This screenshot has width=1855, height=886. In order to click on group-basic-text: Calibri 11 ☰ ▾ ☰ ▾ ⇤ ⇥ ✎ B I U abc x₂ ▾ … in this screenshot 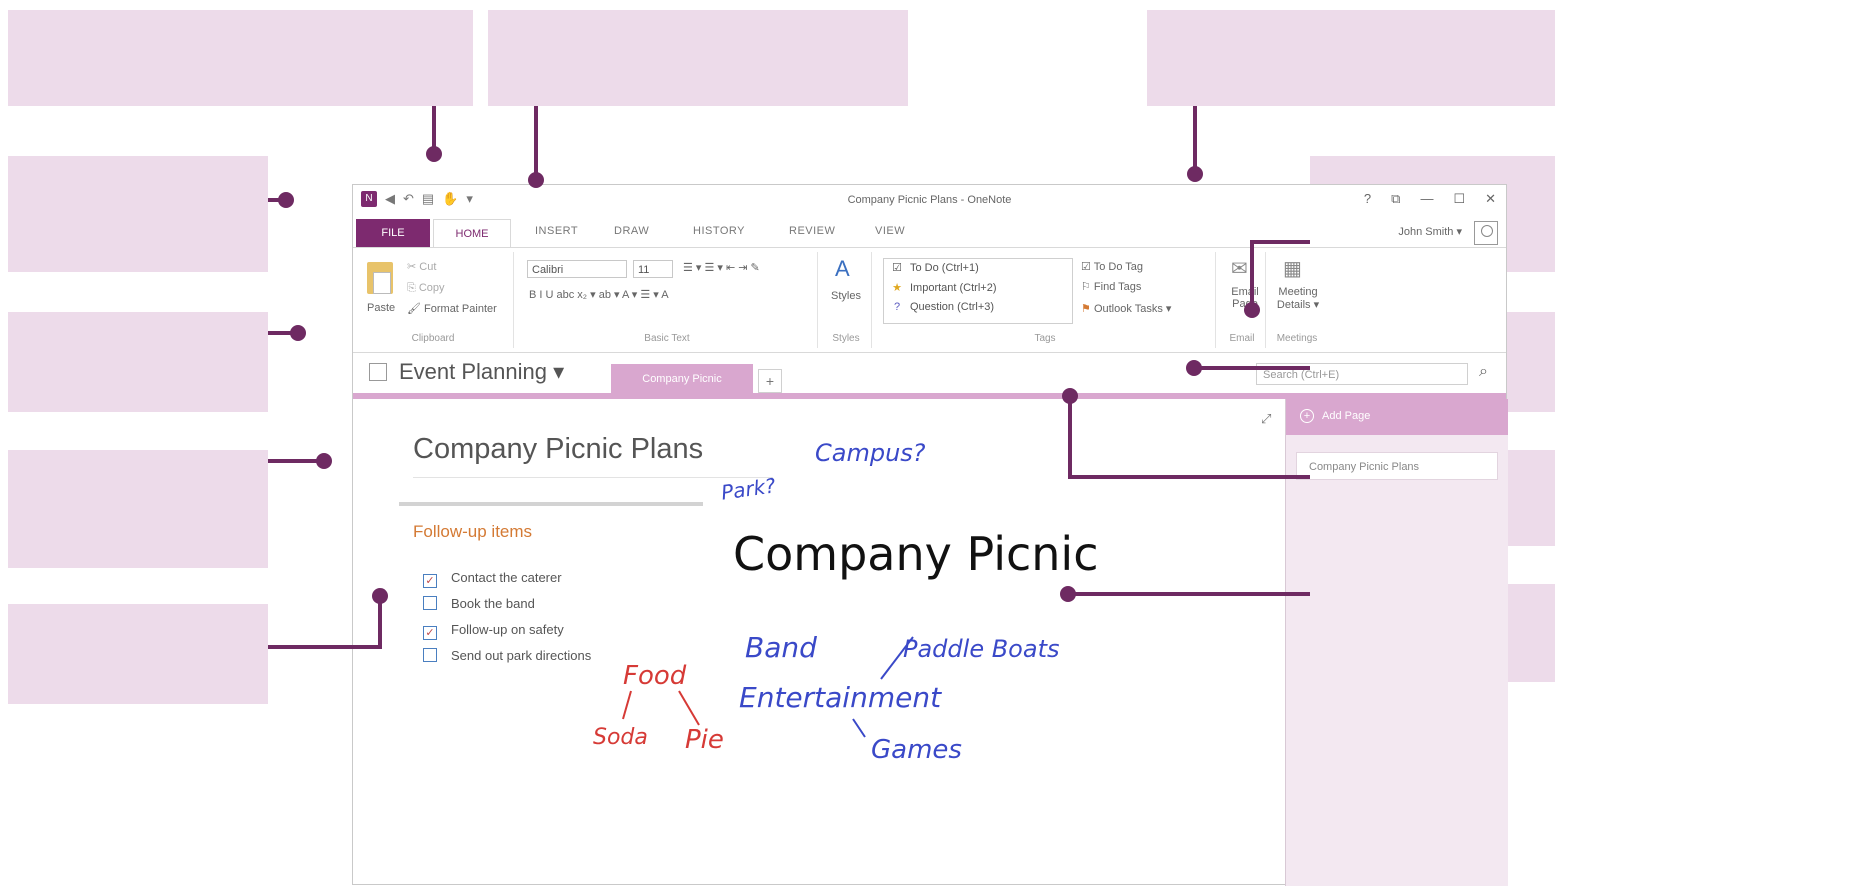, I will do `click(667, 300)`.